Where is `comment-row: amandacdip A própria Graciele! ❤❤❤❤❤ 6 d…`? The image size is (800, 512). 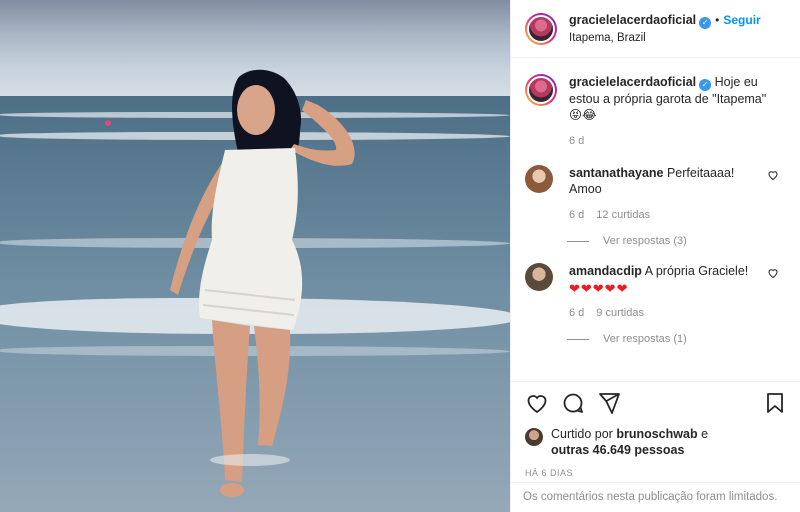 comment-row: amandacdip A própria Graciele! ❤❤❤❤❤ 6 d… is located at coordinates (656, 291).